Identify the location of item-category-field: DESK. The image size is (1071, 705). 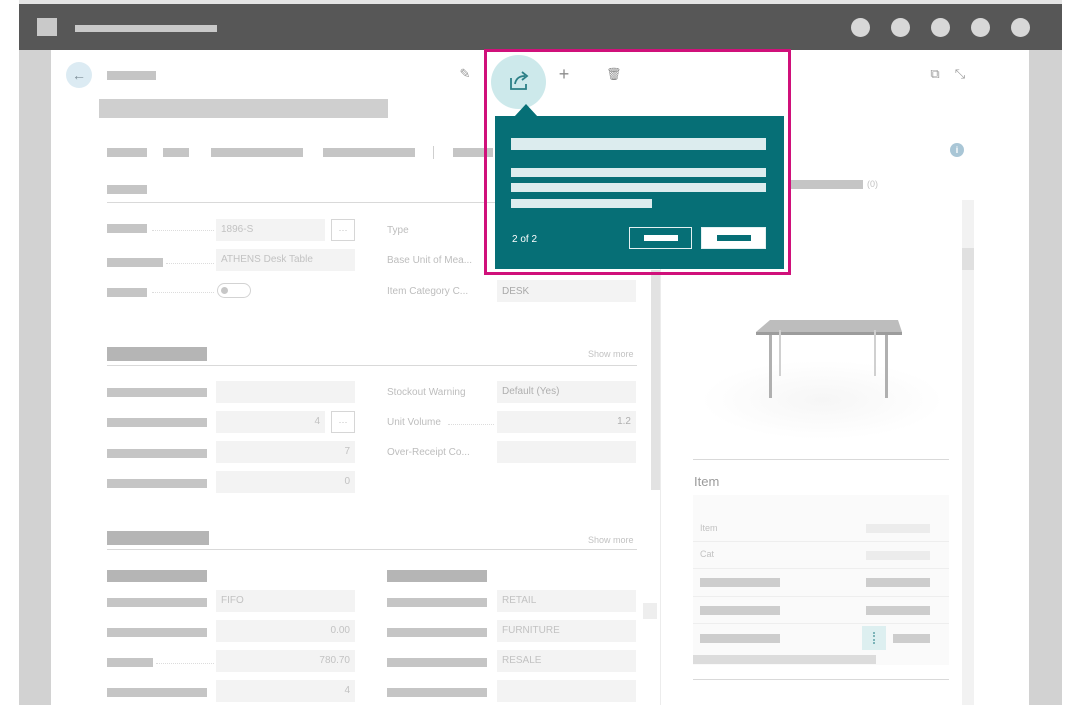
(566, 291).